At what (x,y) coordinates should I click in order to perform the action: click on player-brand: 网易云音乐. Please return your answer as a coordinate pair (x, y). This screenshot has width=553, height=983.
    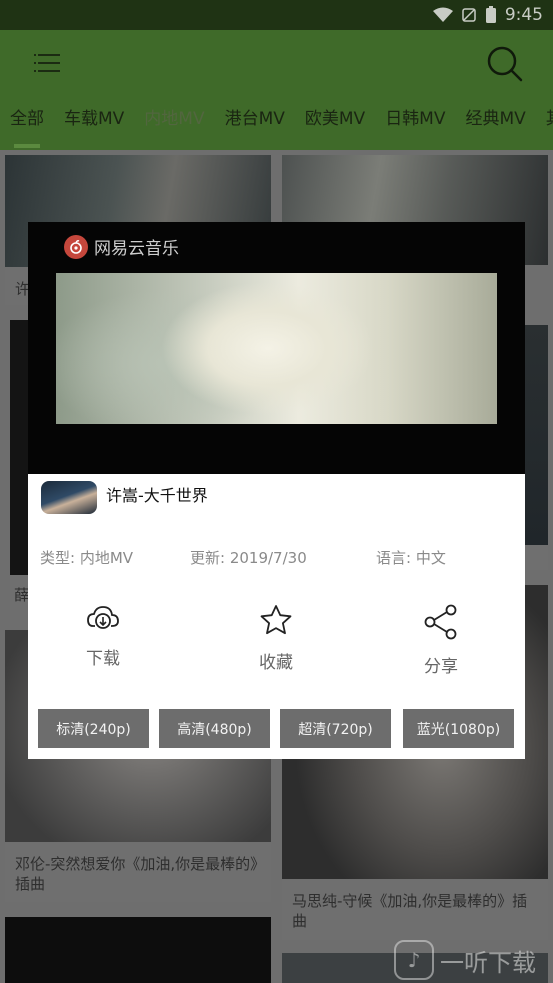
    Looking at the image, I should click on (121, 246).